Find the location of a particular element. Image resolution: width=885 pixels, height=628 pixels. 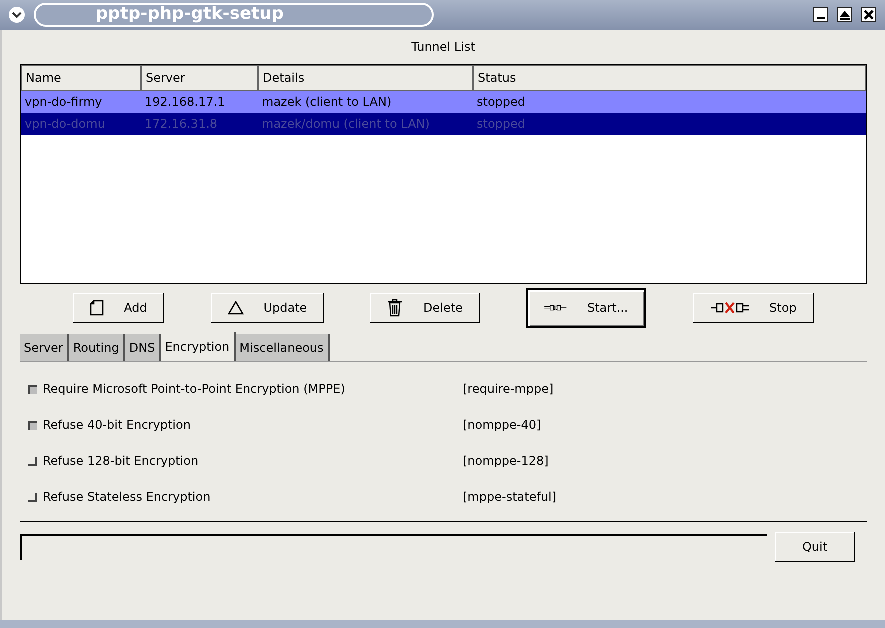

option-flag-label: [nomppe-128] is located at coordinates (506, 461).